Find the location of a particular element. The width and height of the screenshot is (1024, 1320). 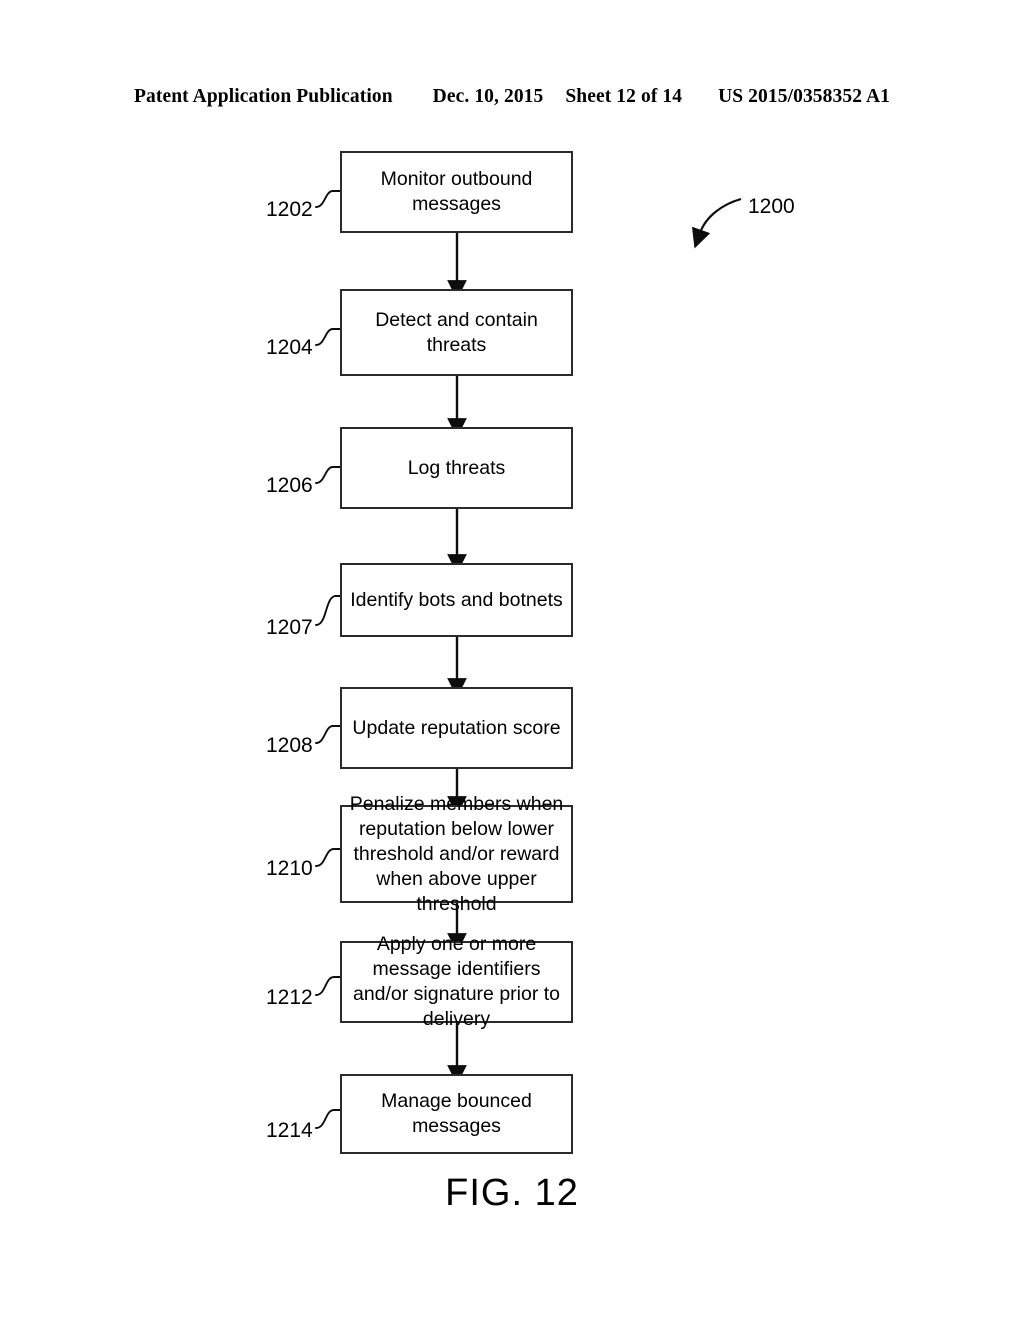

flow-step-1202: Monitor outbound messages is located at coordinates (456, 192).